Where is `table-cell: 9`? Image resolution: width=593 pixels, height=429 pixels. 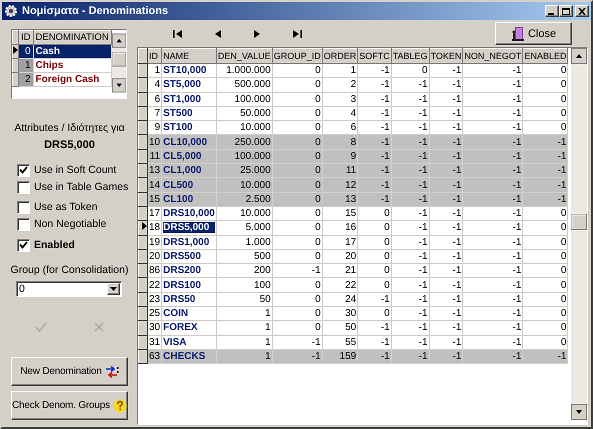
table-cell: 9 is located at coordinates (340, 156).